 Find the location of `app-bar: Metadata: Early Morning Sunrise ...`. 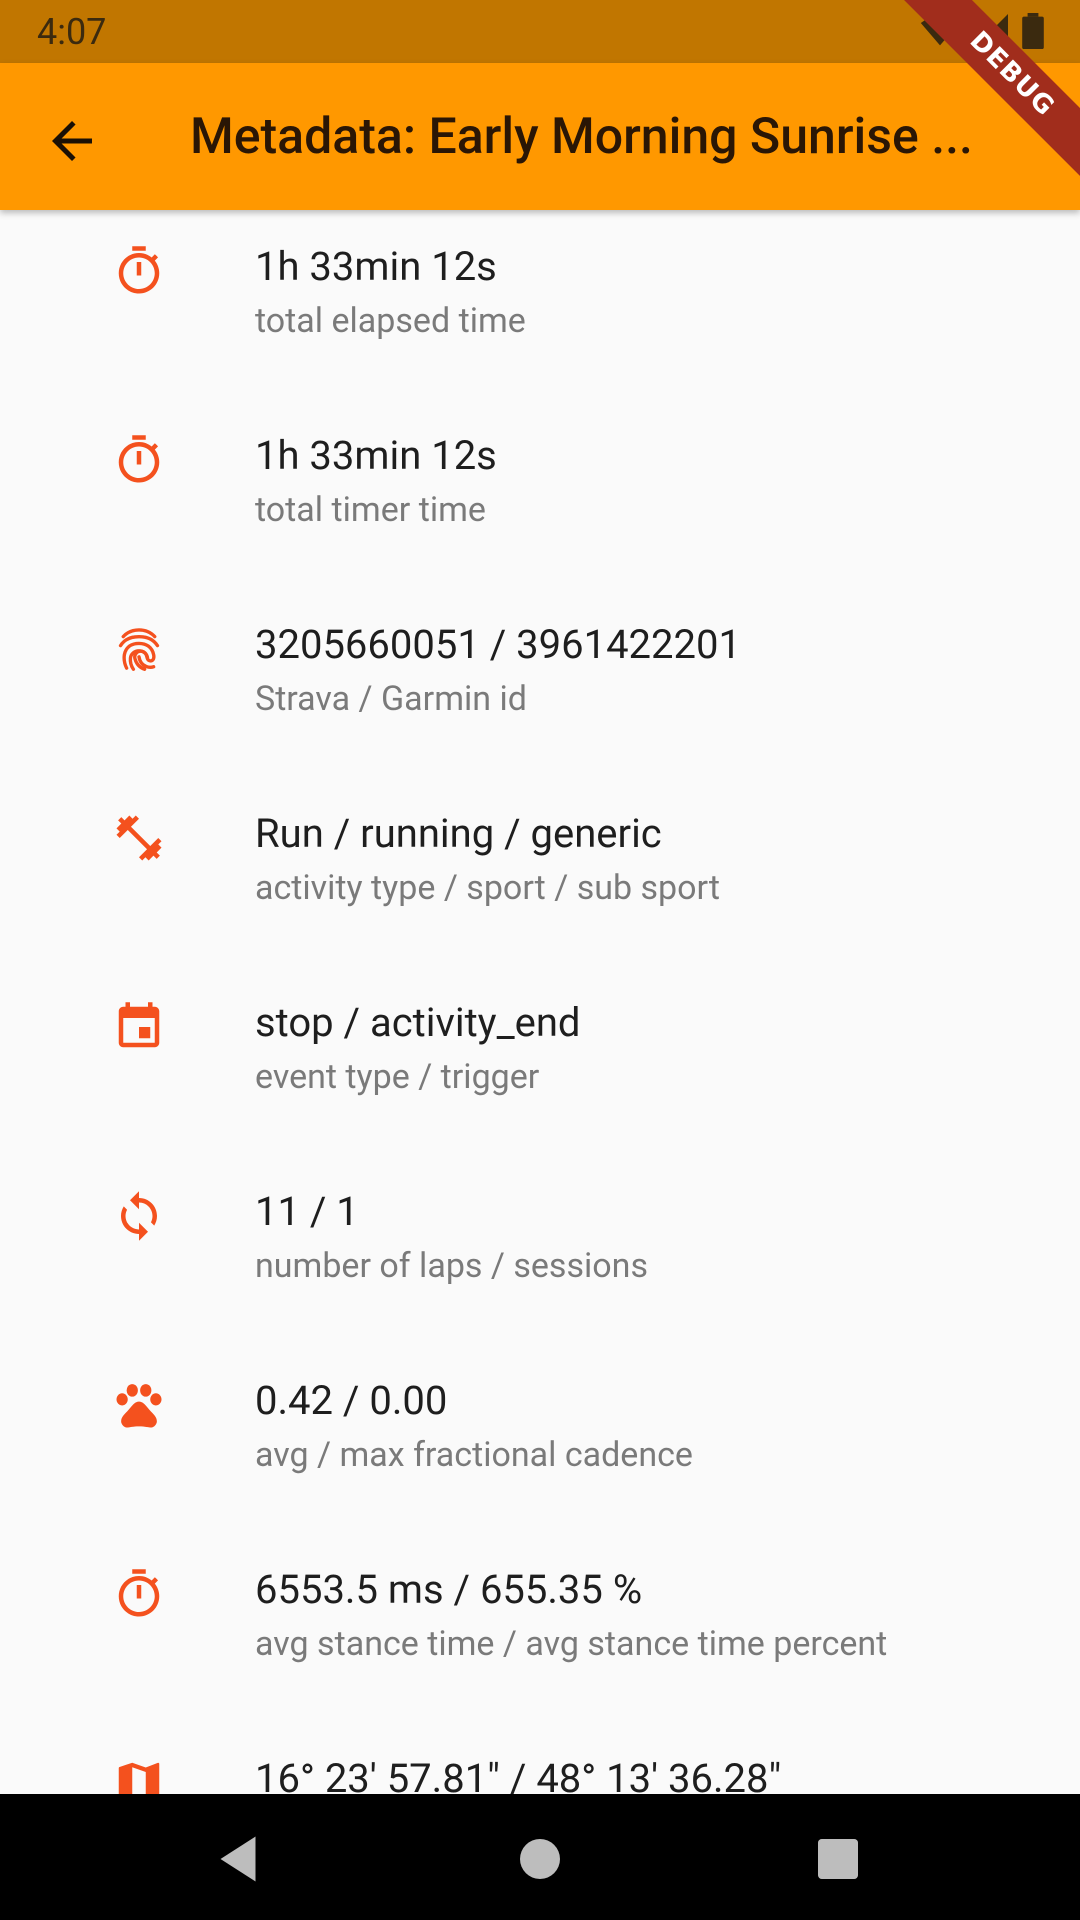

app-bar: Metadata: Early Morning Sunrise ... is located at coordinates (540, 136).